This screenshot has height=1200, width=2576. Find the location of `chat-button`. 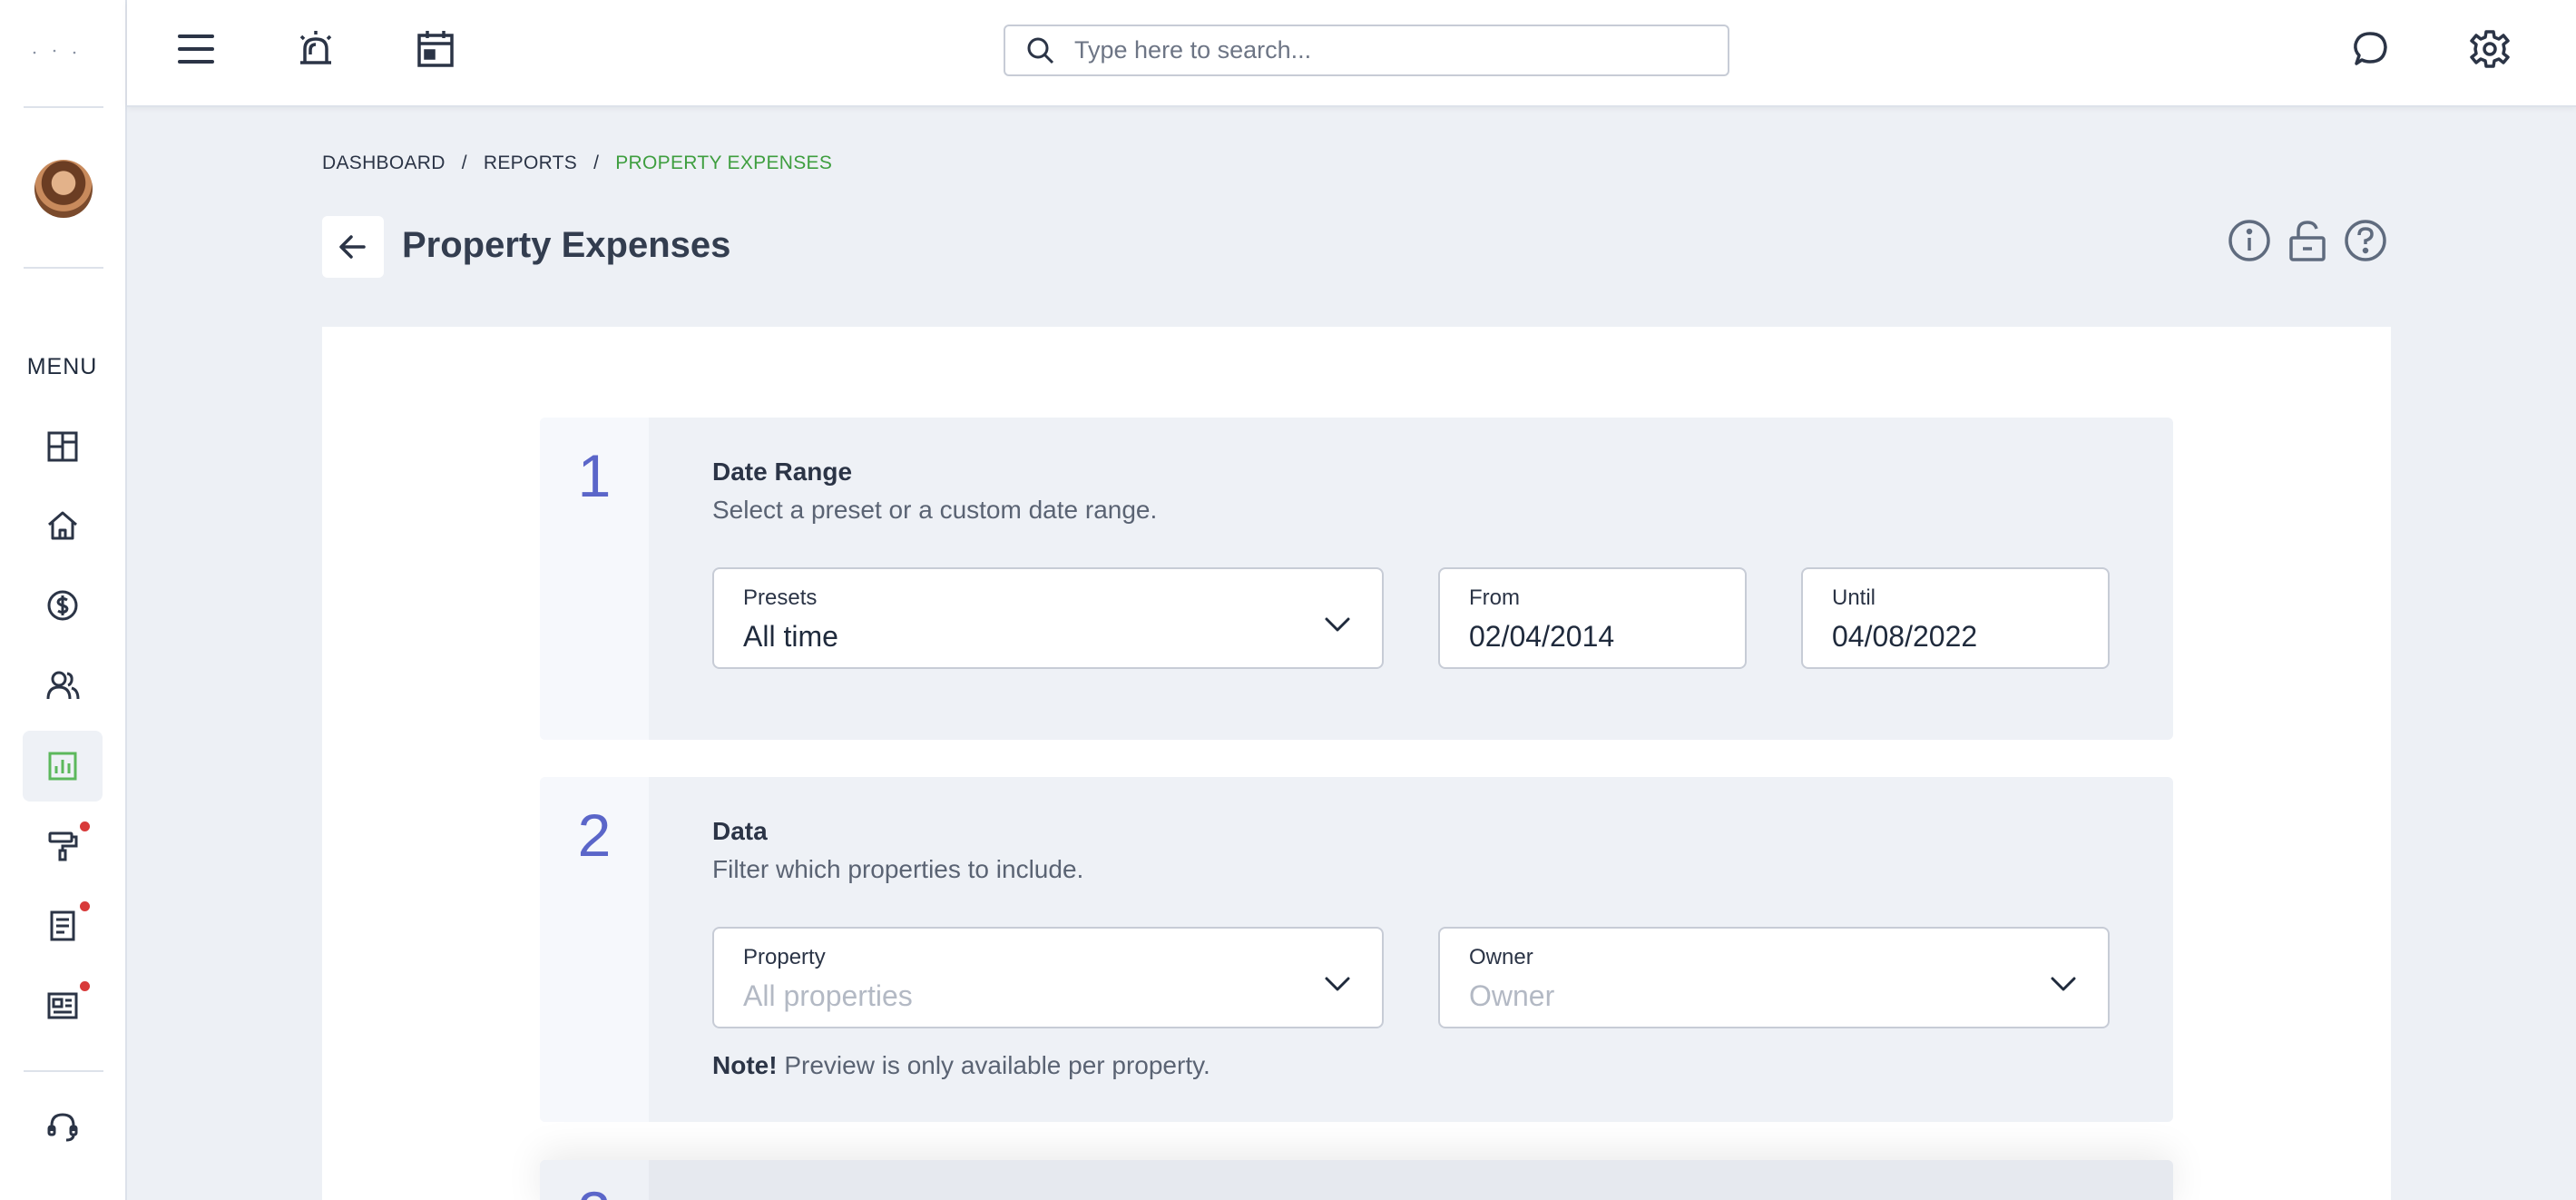

chat-button is located at coordinates (2370, 49).